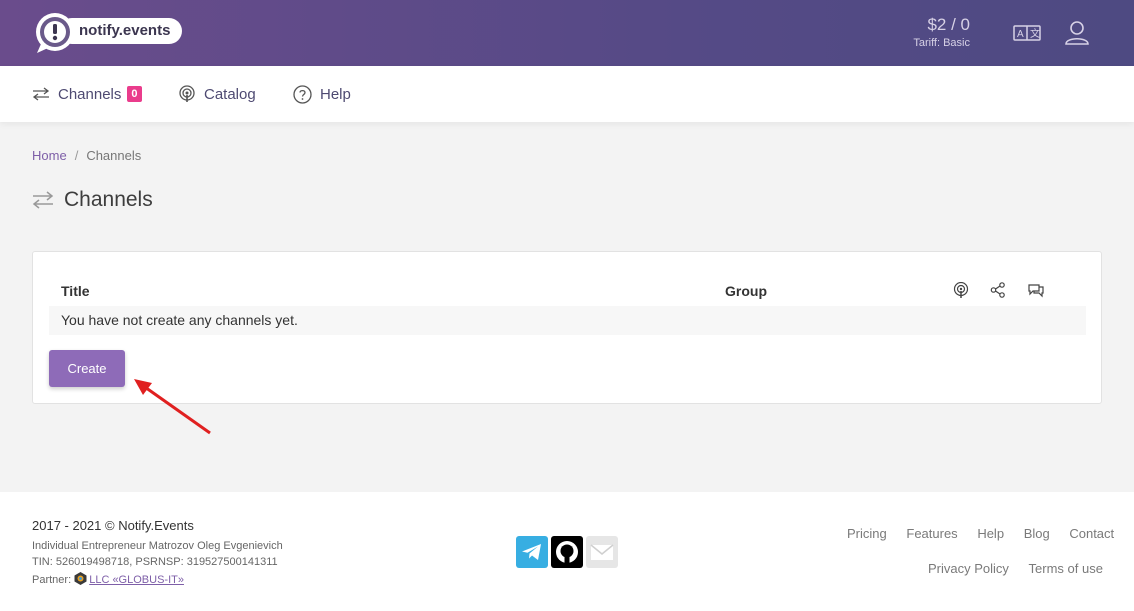  Describe the element at coordinates (746, 291) in the screenshot. I see `column-group: Group` at that location.